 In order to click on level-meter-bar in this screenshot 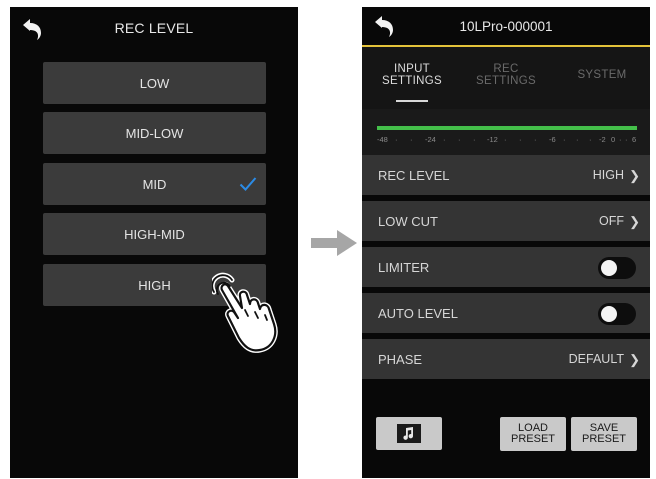, I will do `click(507, 128)`.